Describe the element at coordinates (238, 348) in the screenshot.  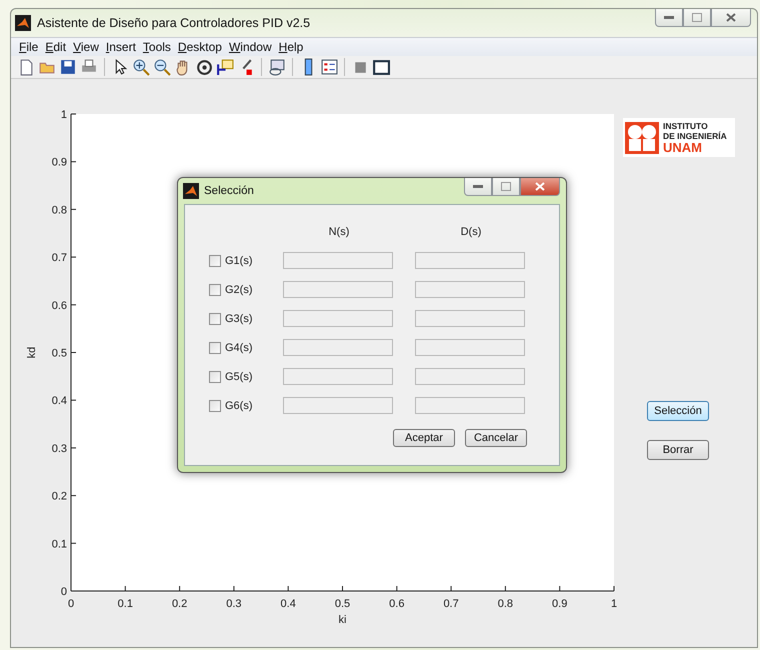
I see `row-label: G4(s)` at that location.